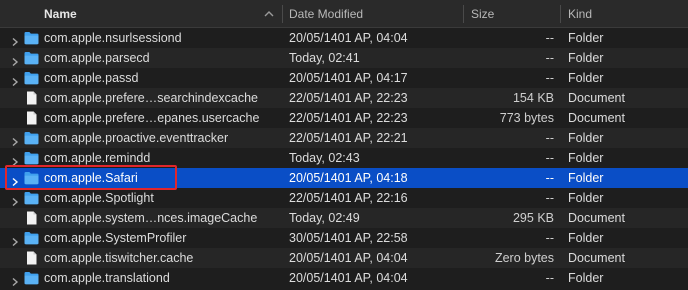  What do you see at coordinates (324, 58) in the screenshot?
I see `date-modified: Today, 02:41` at bounding box center [324, 58].